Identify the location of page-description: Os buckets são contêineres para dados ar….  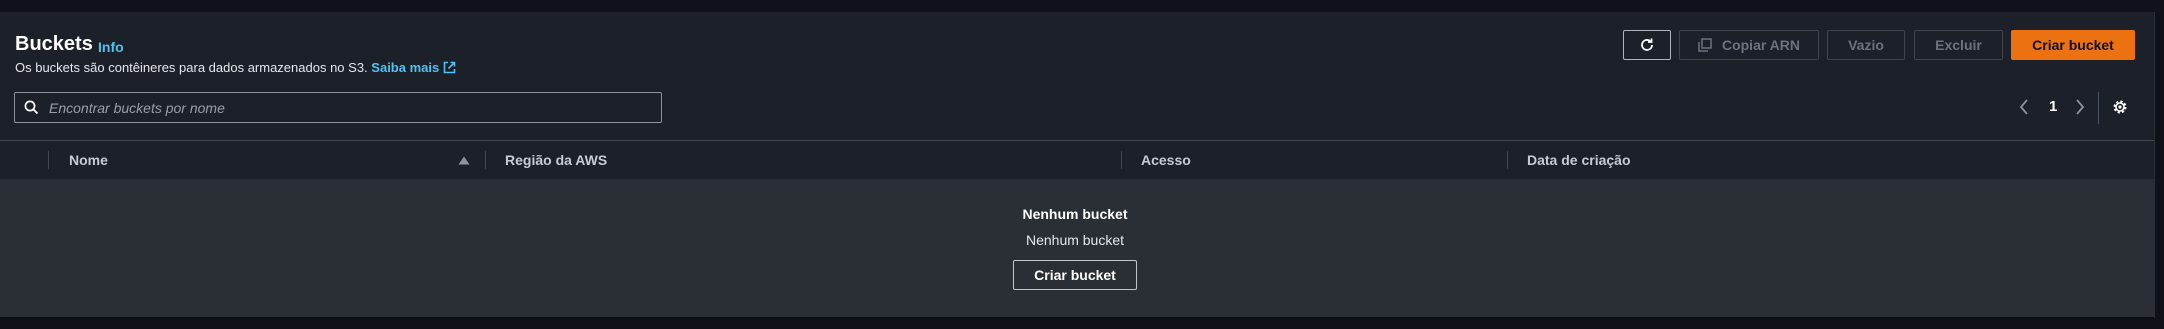
(235, 67).